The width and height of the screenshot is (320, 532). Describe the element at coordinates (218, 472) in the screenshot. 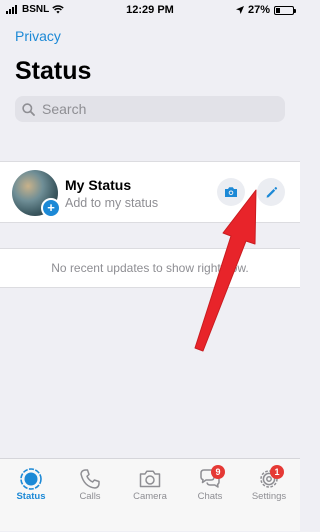

I see `chats-badge: 9` at that location.